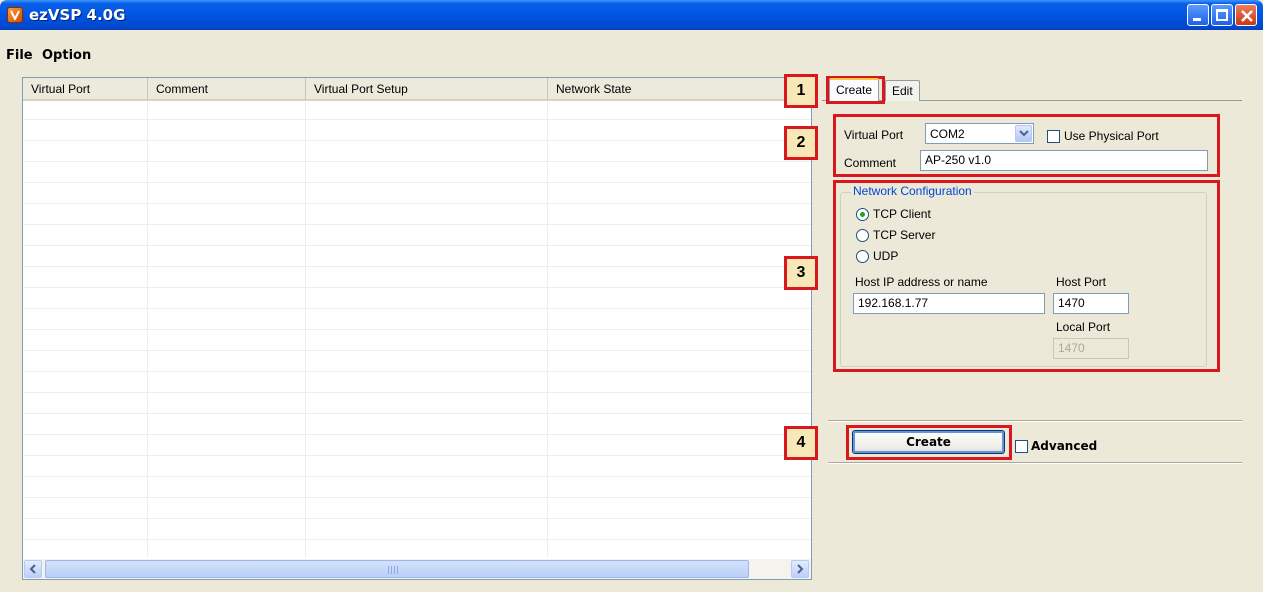  I want to click on scroll-right-button, so click(800, 569).